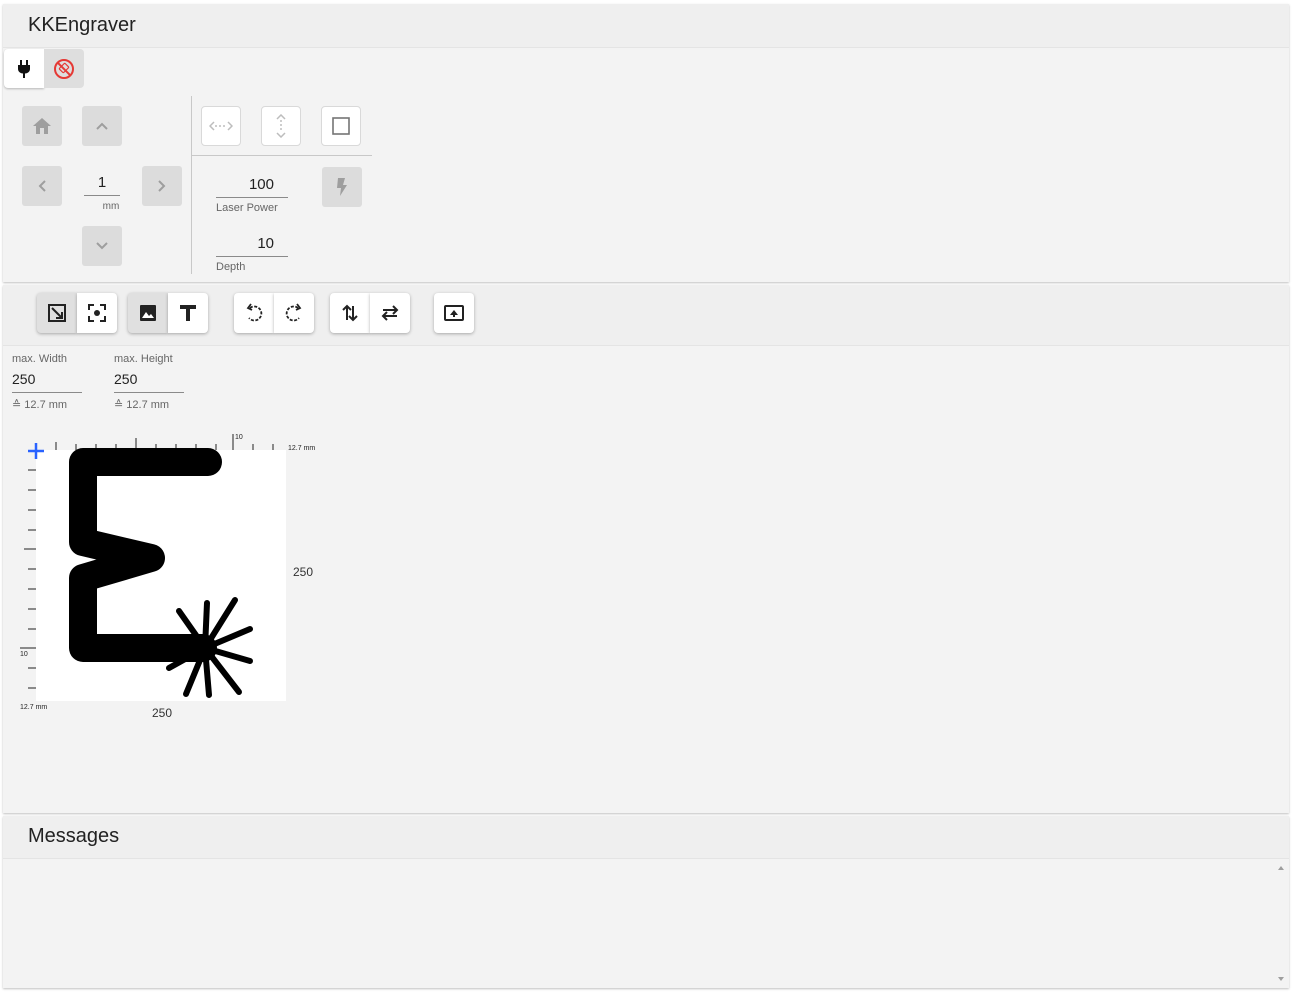 Image resolution: width=1294 pixels, height=992 pixels. I want to click on chevron-right-icon, so click(162, 186).